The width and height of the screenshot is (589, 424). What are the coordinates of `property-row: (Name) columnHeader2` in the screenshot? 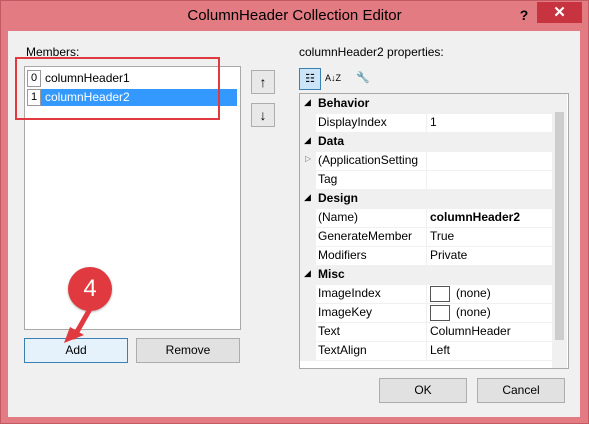 It's located at (426, 218).